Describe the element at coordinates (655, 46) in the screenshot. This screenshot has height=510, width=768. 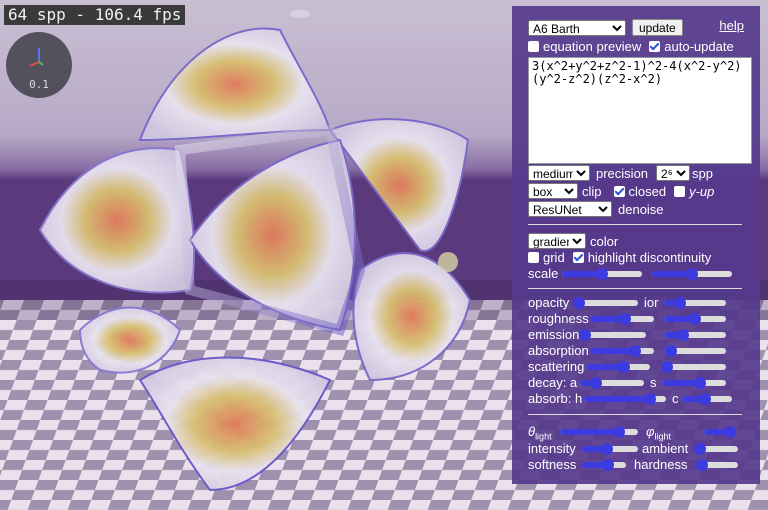
I see `auto-update-checkbox` at that location.